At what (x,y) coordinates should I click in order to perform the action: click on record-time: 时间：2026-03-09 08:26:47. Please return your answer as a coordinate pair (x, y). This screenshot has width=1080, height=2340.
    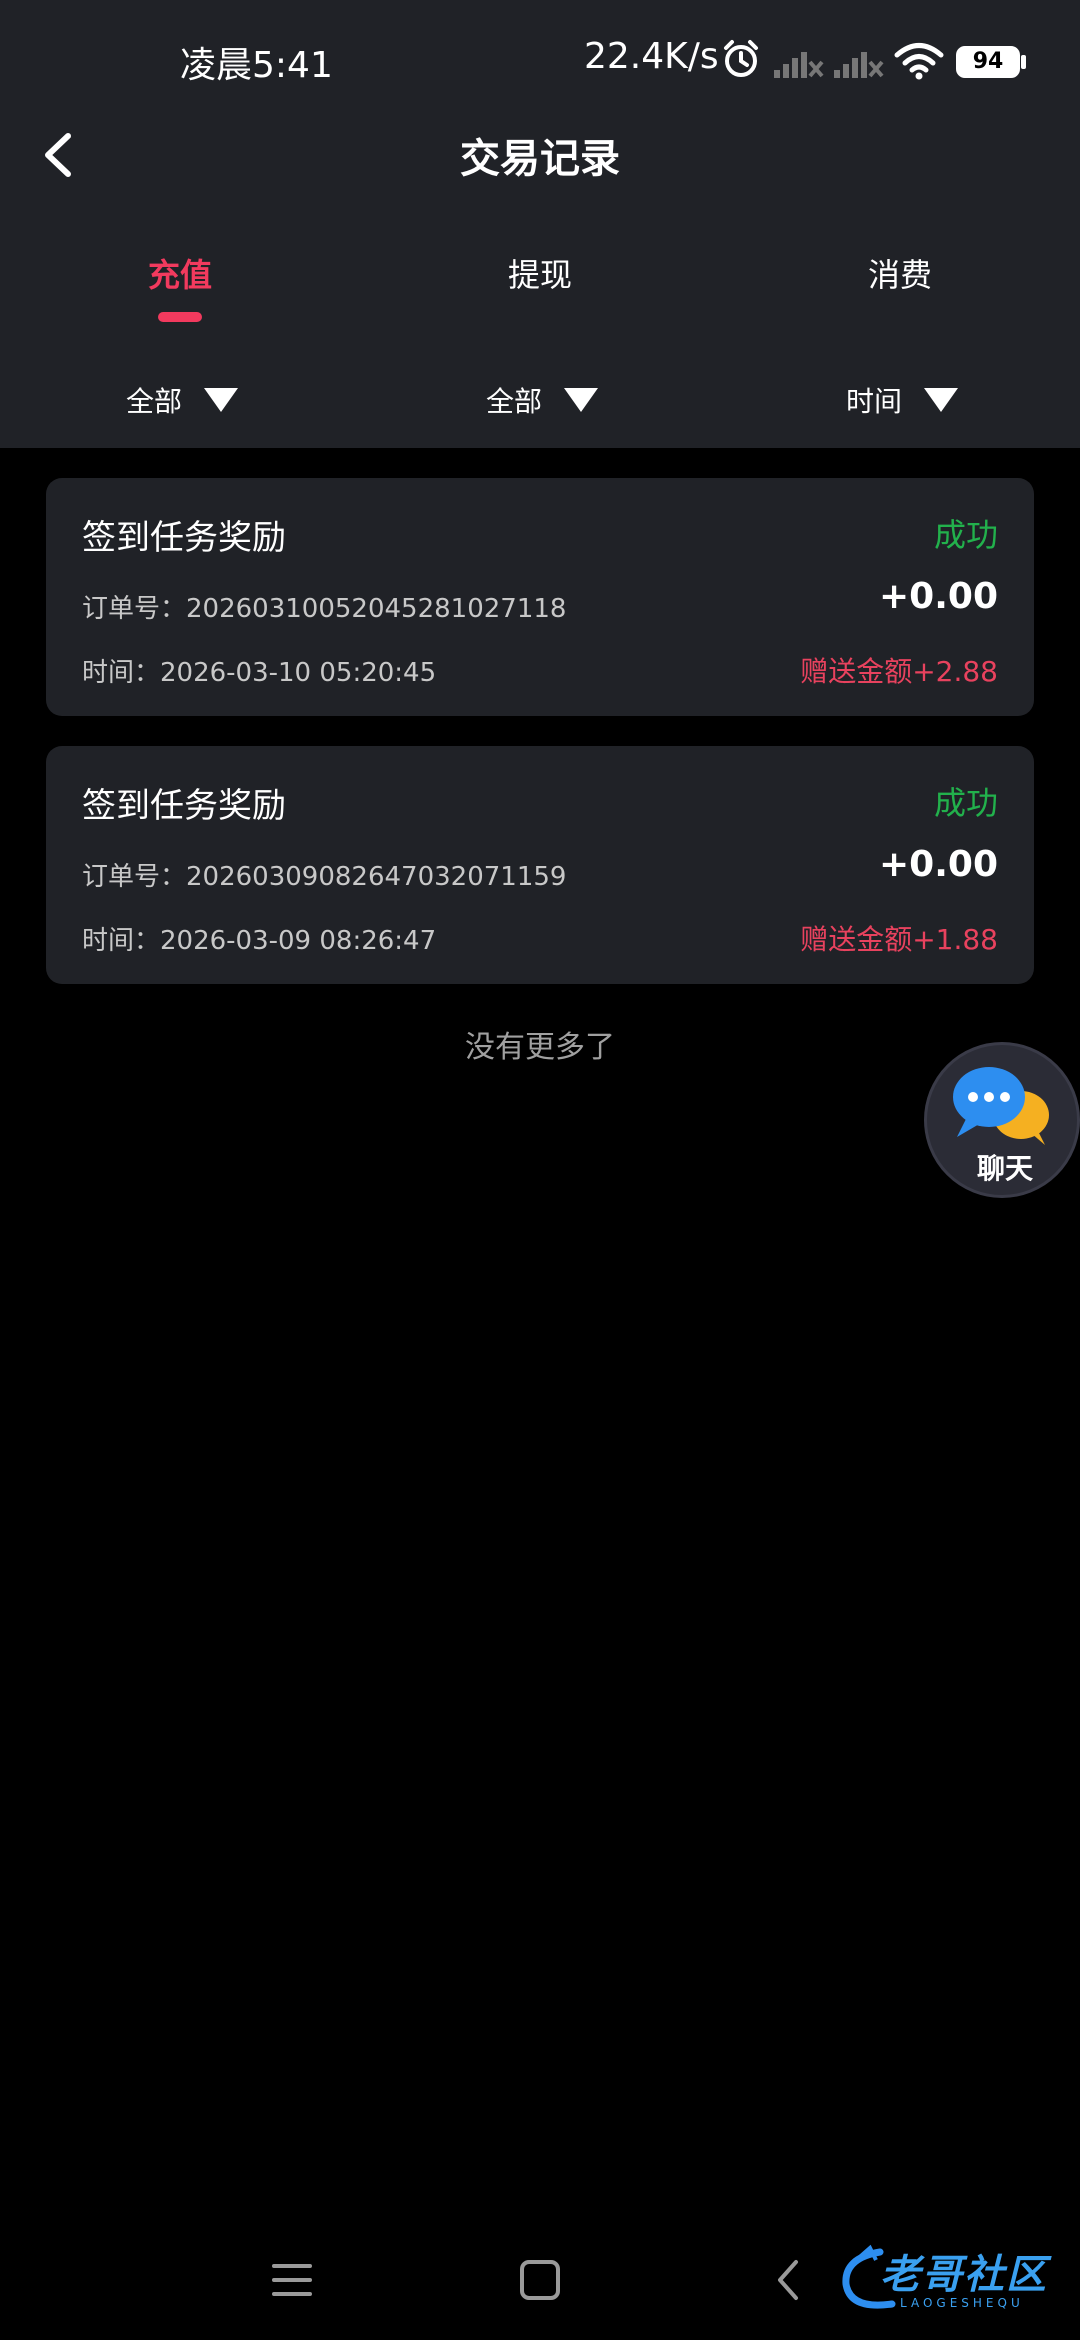
    Looking at the image, I should click on (259, 941).